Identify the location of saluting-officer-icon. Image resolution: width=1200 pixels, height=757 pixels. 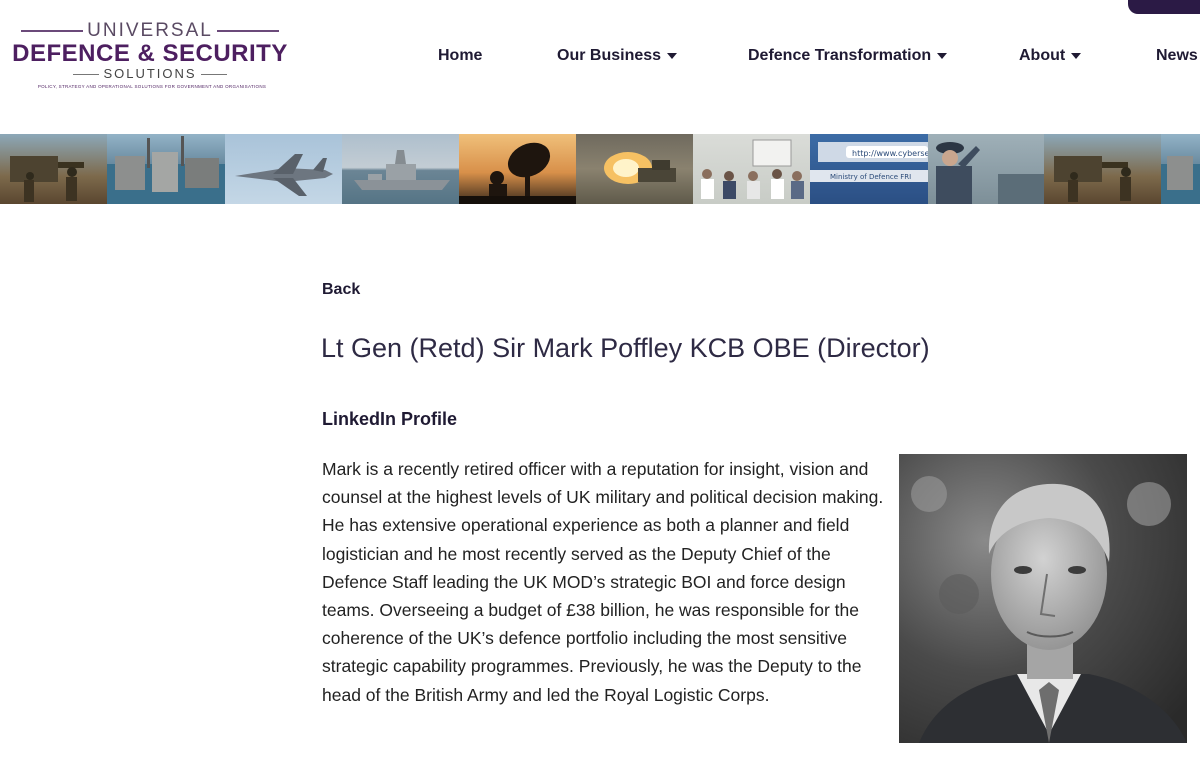
(986, 169).